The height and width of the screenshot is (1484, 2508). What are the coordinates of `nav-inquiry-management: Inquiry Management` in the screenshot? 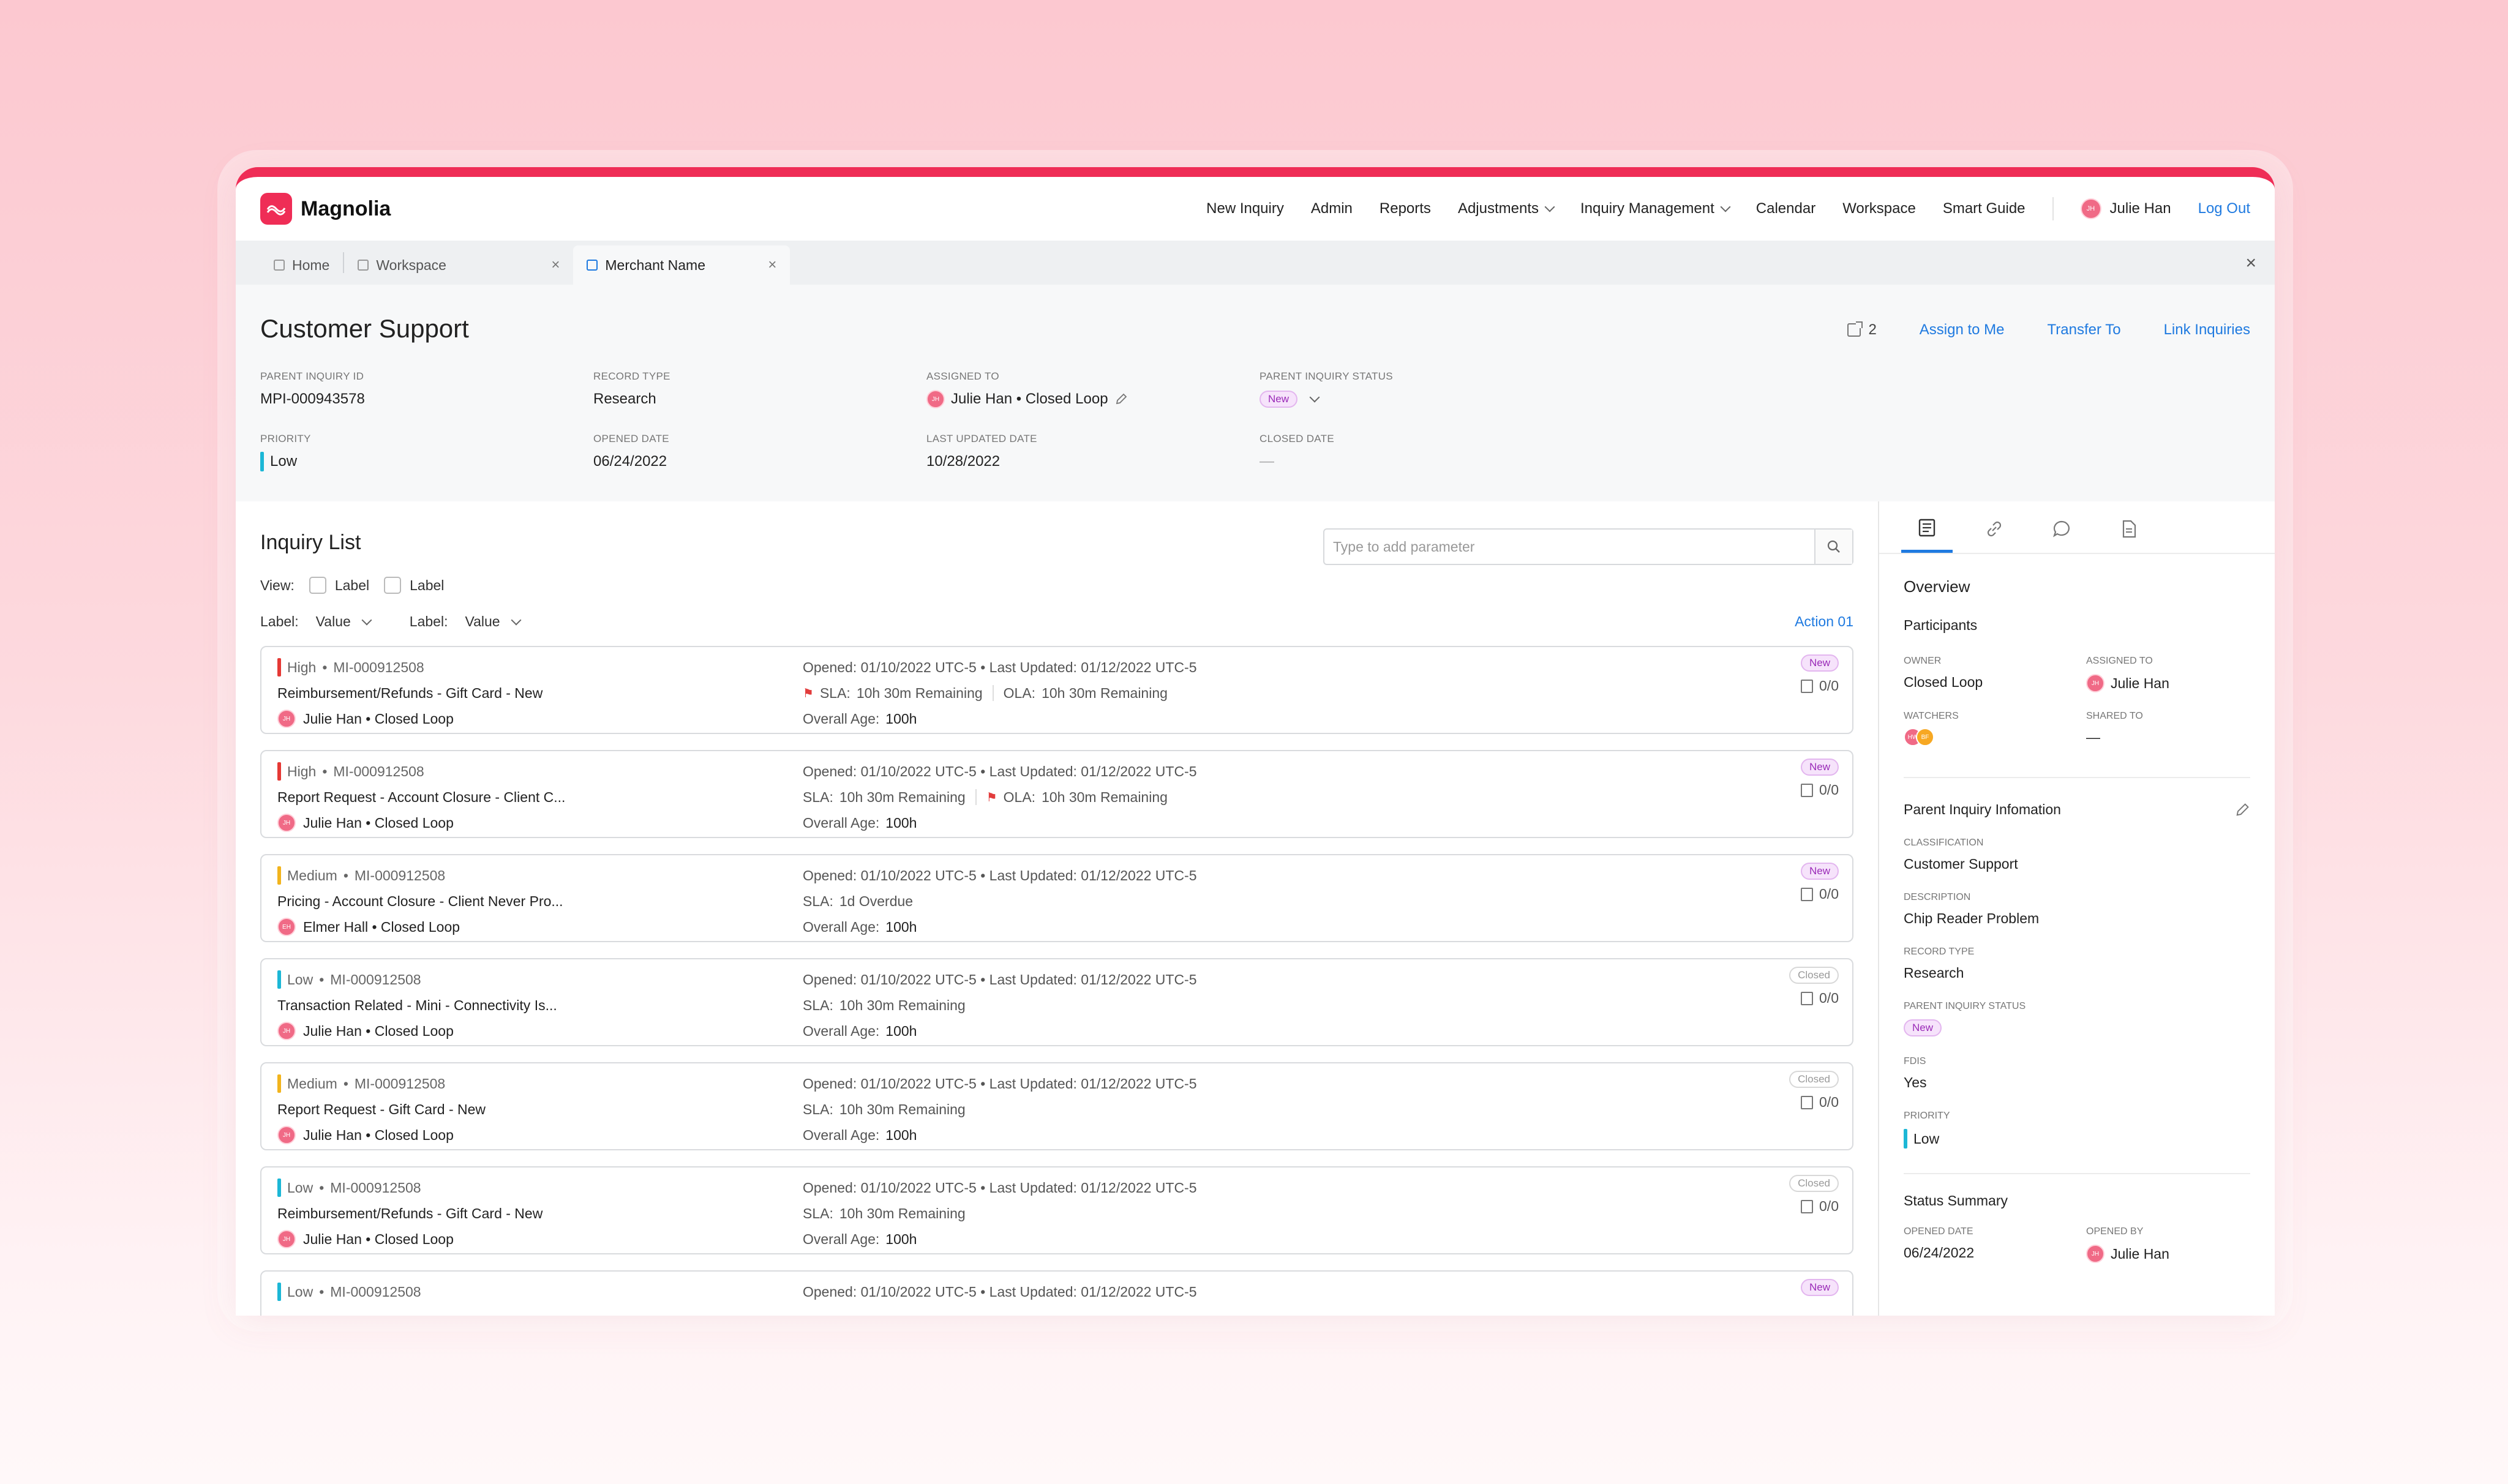 It's located at (1655, 209).